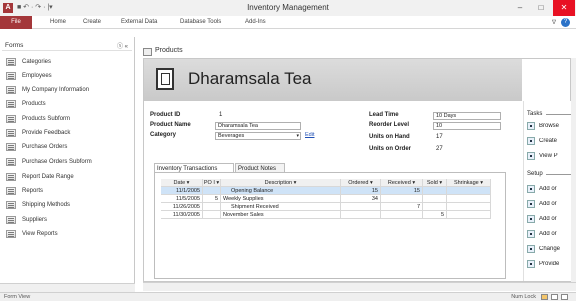 This screenshot has width=576, height=301. Describe the element at coordinates (554, 22) in the screenshot. I see `collapse-ribbon-icon: ∇` at that location.